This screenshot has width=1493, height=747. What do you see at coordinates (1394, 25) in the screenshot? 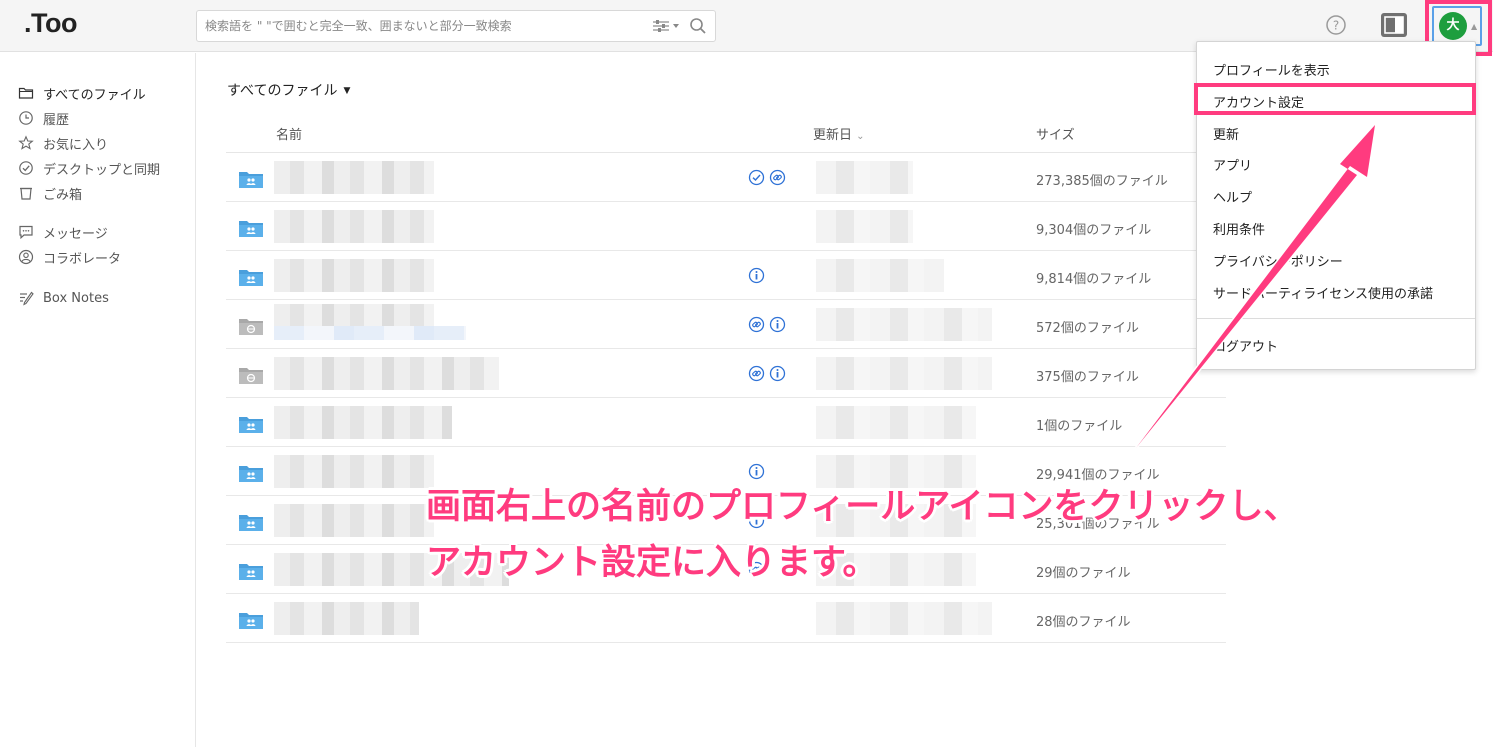
I see `sidebar-toggle-icon` at bounding box center [1394, 25].